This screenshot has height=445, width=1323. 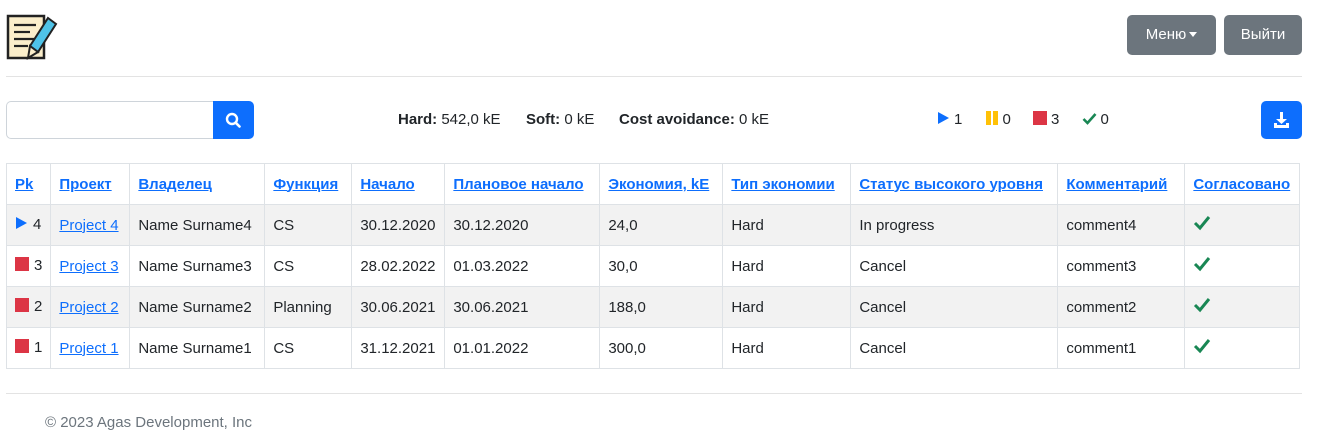 What do you see at coordinates (197, 225) in the screenshot?
I see `owner-cell: Name Surname4` at bounding box center [197, 225].